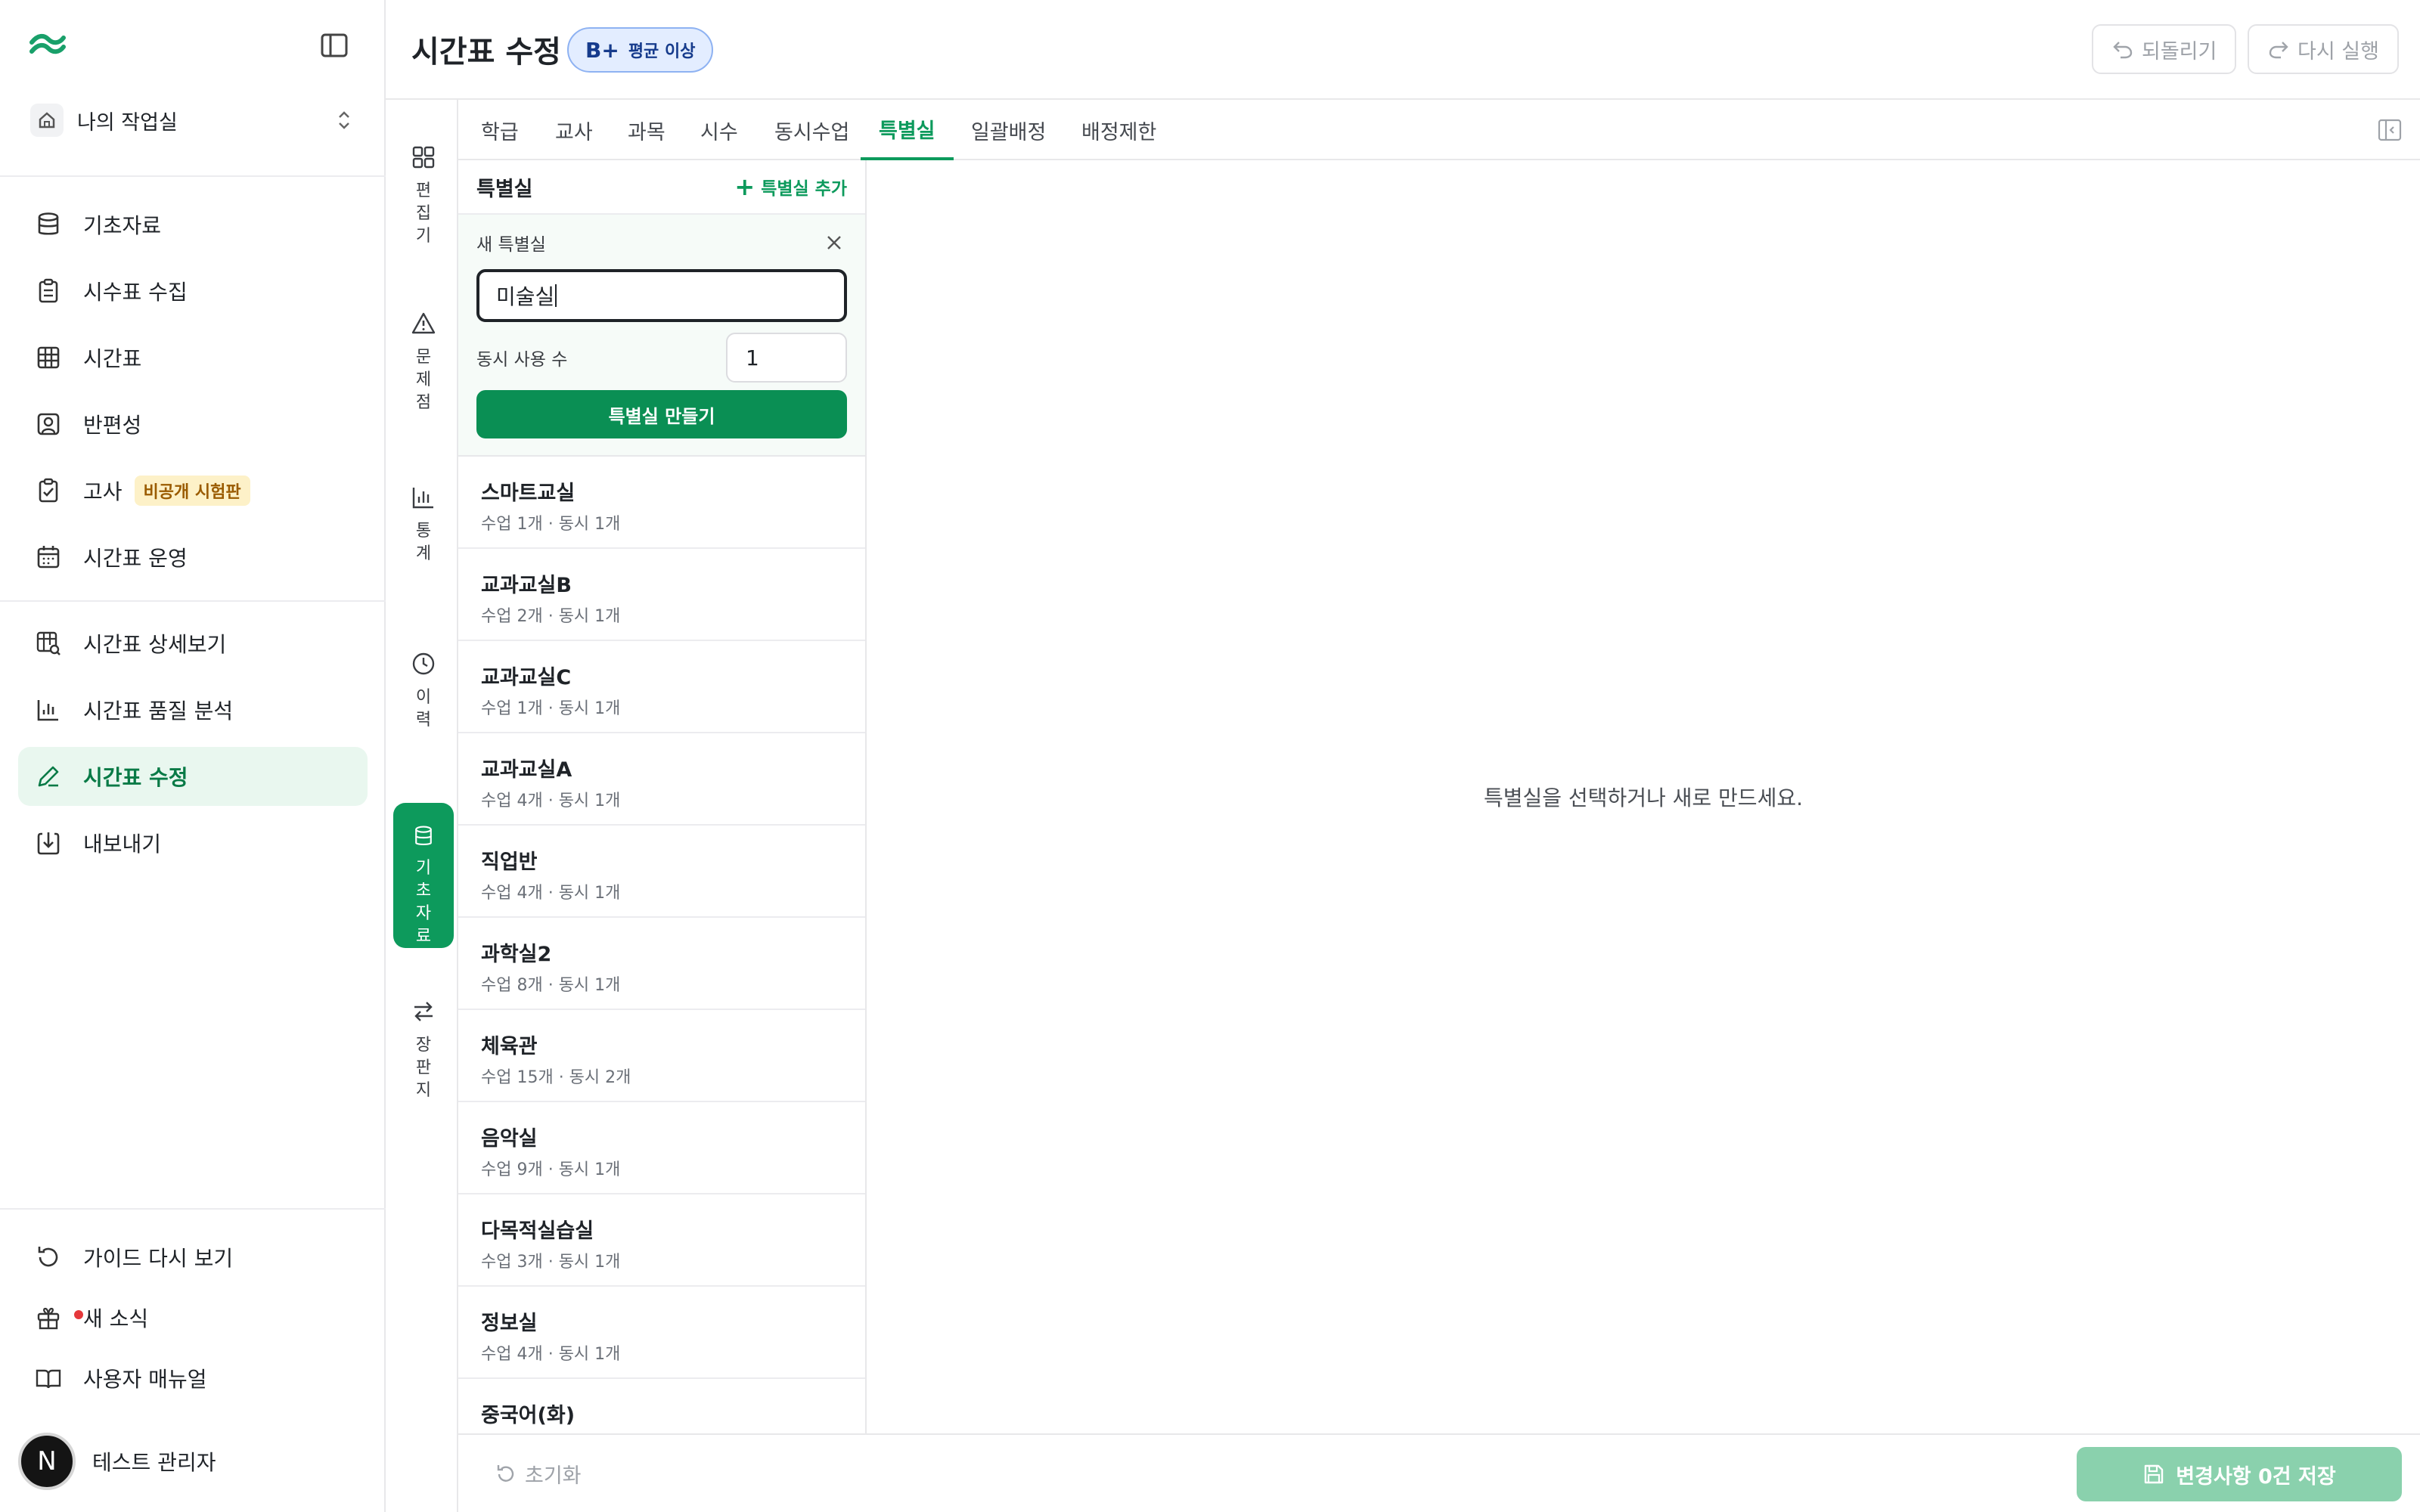 The image size is (2420, 1512). I want to click on list-item: 직업반 수업 4개 · 동시 1개, so click(661, 872).